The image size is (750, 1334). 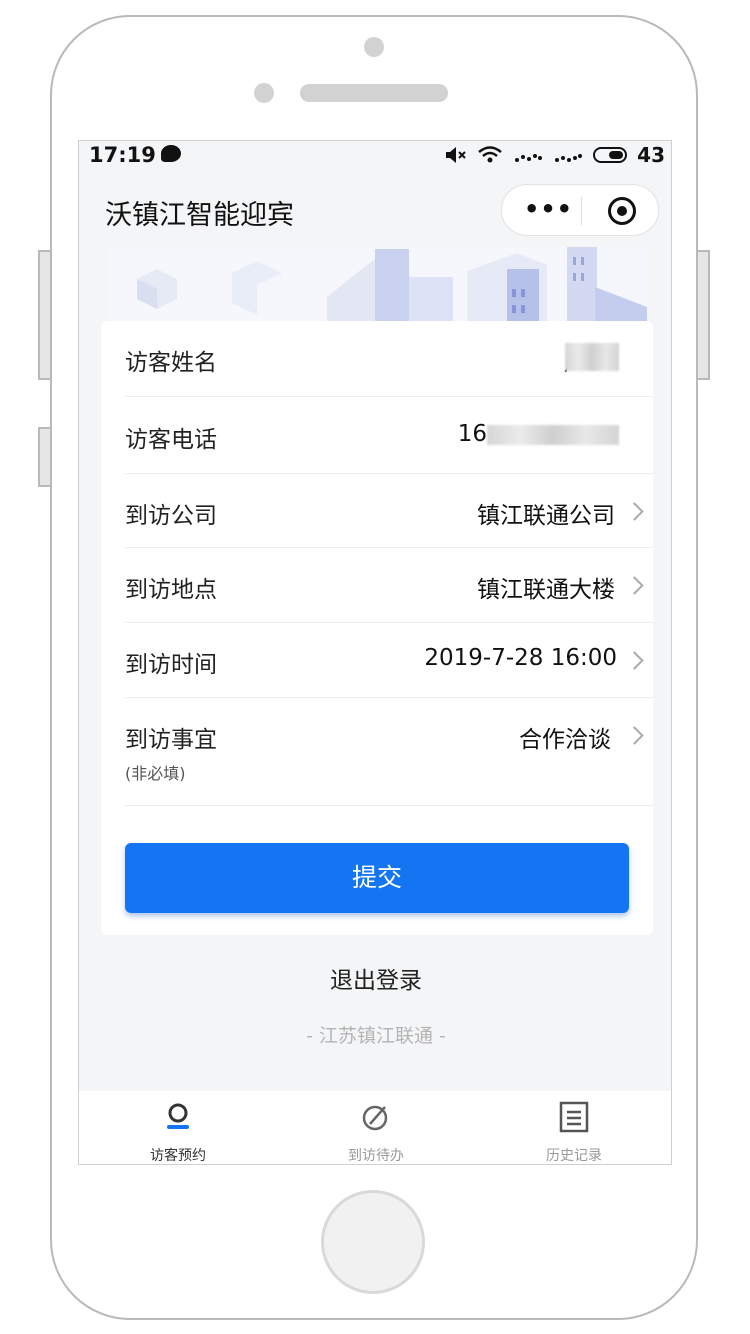 I want to click on tab-history: 历史记录, so click(x=573, y=1127).